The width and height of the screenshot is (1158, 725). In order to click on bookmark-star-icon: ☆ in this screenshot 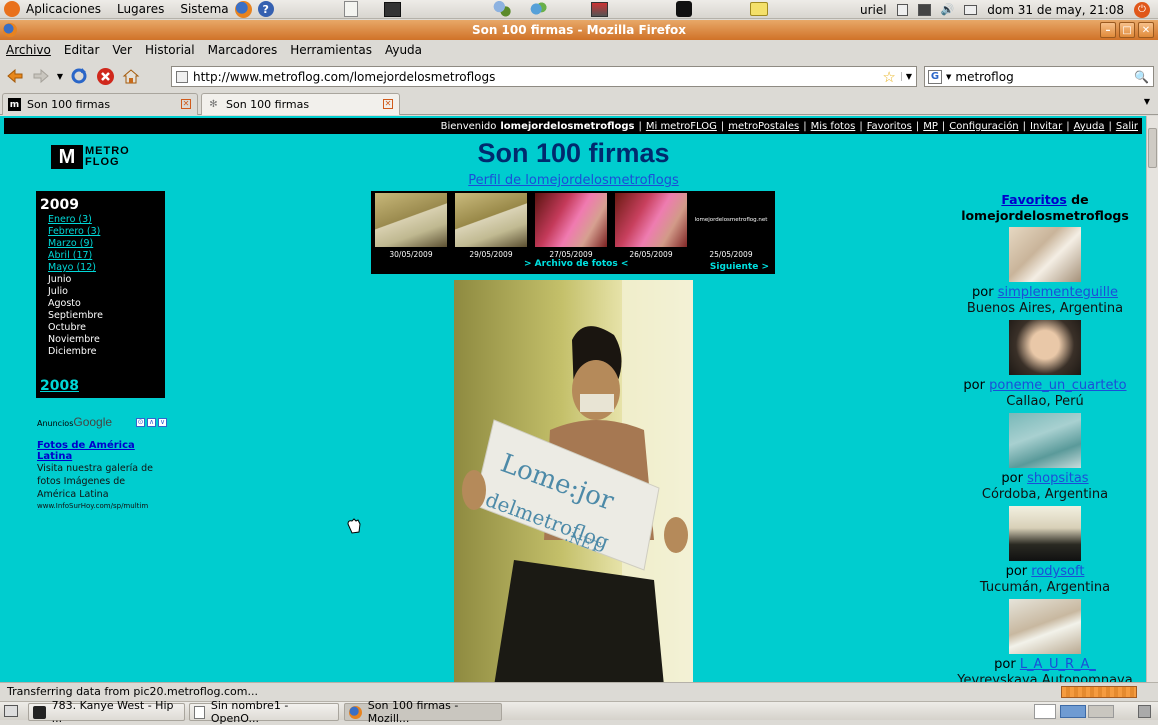, I will do `click(888, 77)`.